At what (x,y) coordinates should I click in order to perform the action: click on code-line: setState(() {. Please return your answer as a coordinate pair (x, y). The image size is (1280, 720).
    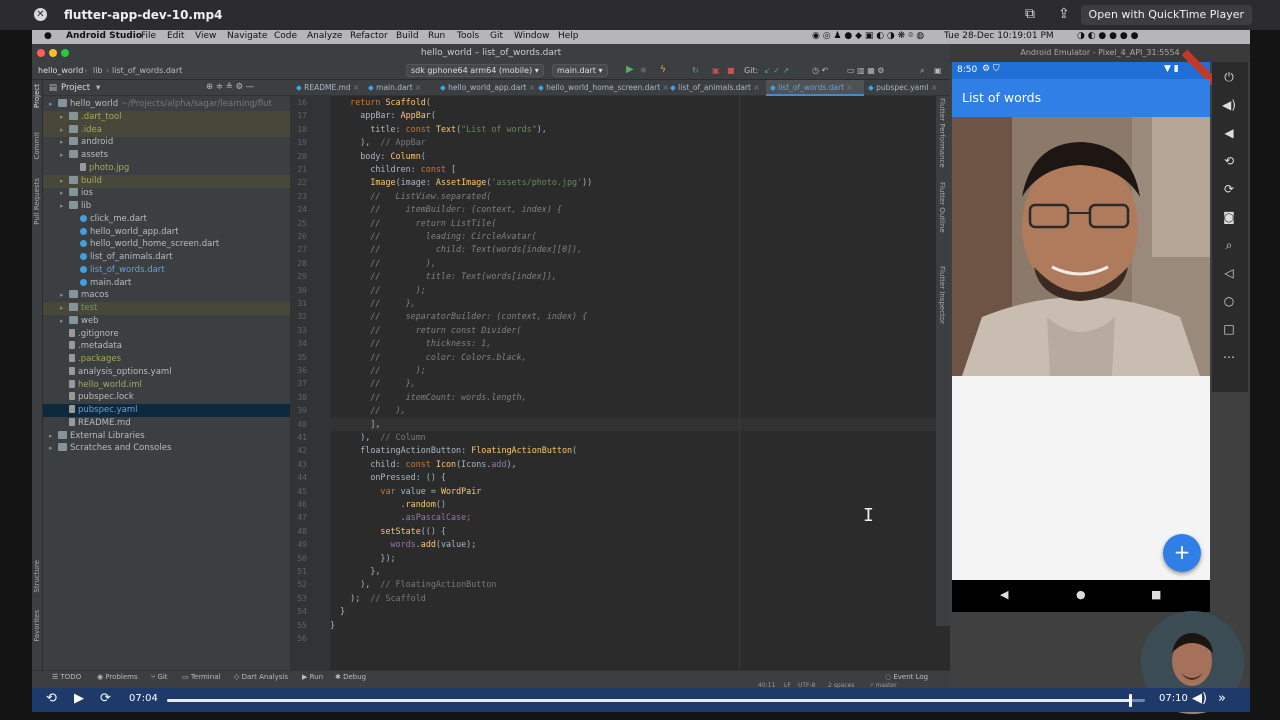
    Looking at the image, I should click on (645, 531).